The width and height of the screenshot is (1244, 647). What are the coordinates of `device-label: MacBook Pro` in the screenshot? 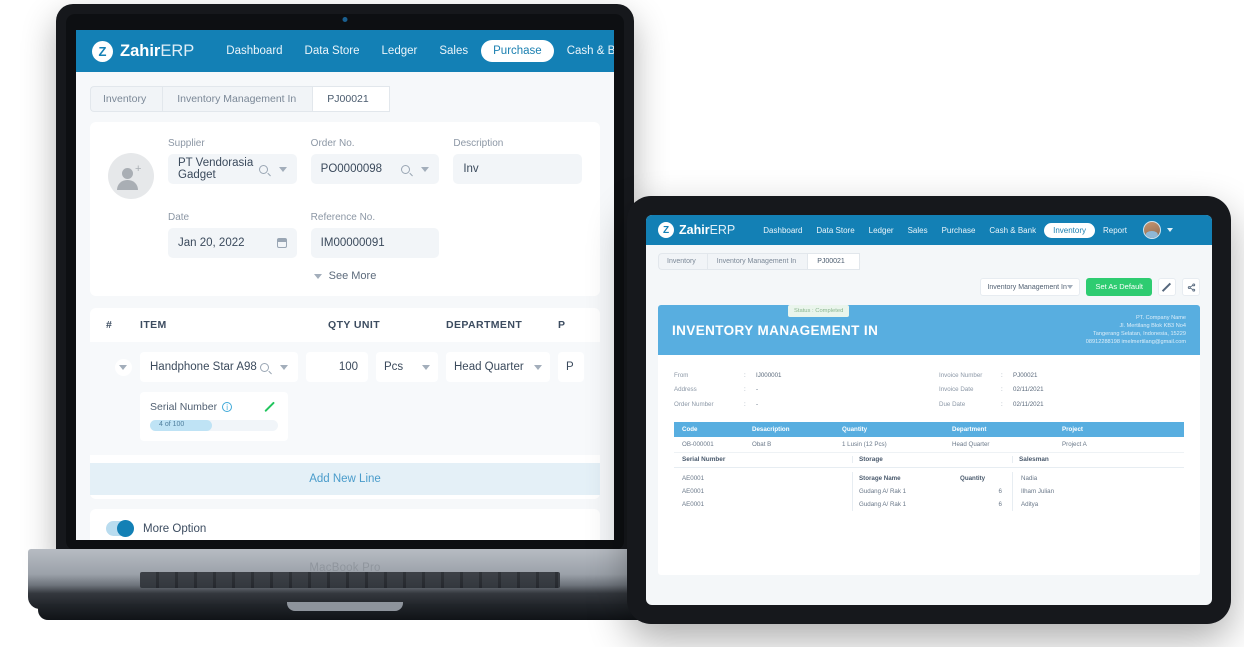 It's located at (345, 568).